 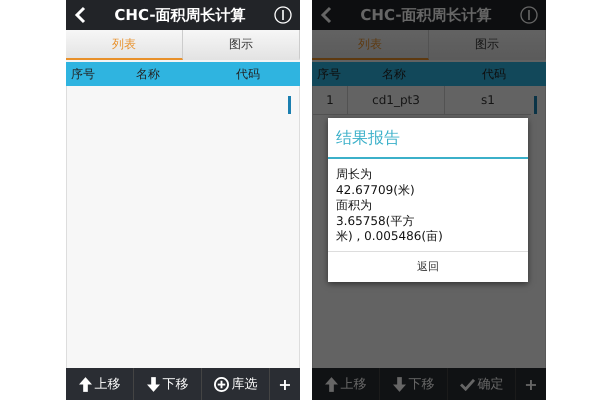 What do you see at coordinates (354, 175) in the screenshot?
I see `dialog-text-line: 周长为` at bounding box center [354, 175].